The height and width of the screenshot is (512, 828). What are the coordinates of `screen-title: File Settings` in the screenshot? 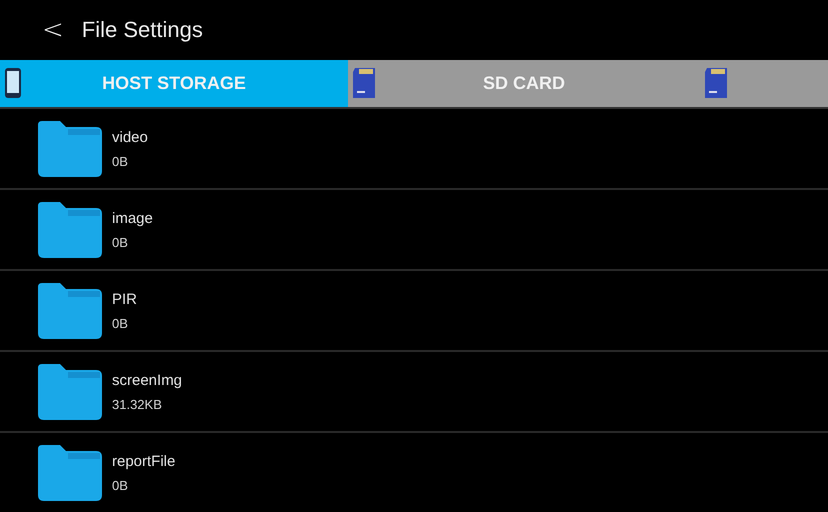 It's located at (142, 30).